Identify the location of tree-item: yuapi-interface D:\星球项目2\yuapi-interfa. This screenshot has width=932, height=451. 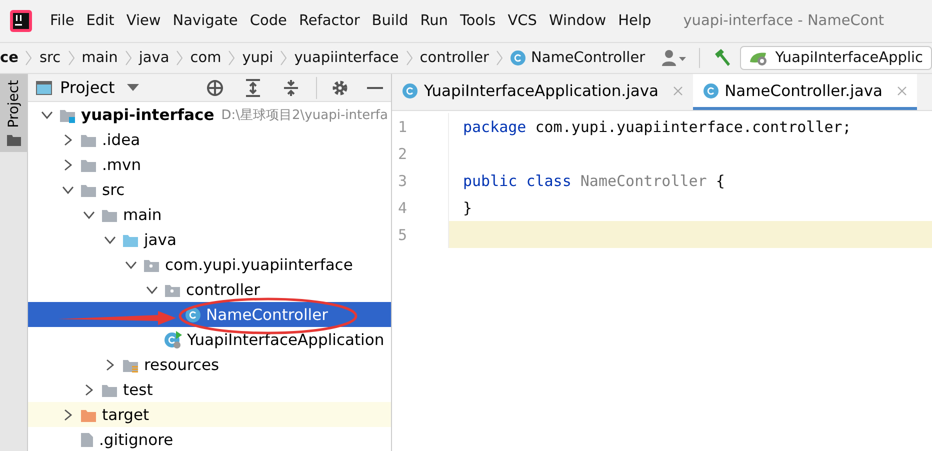
(209, 114).